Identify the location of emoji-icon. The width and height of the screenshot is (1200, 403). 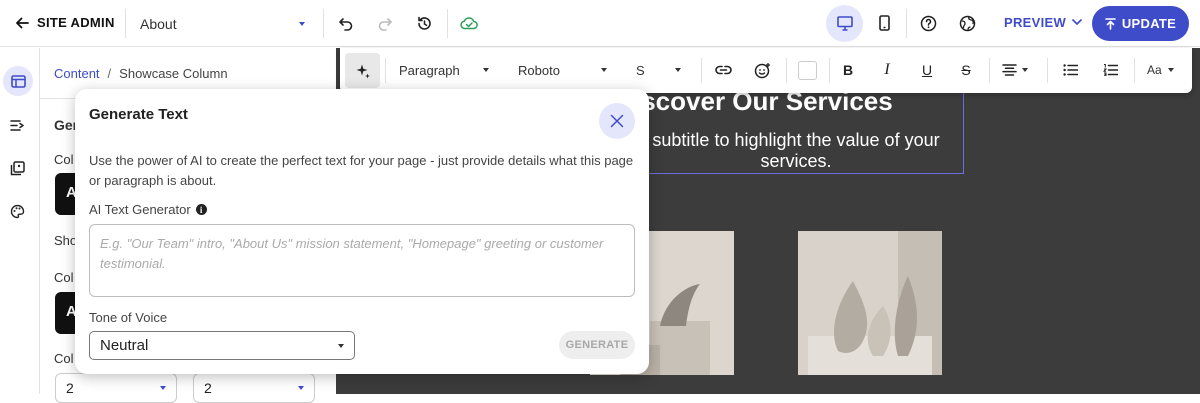
(762, 70).